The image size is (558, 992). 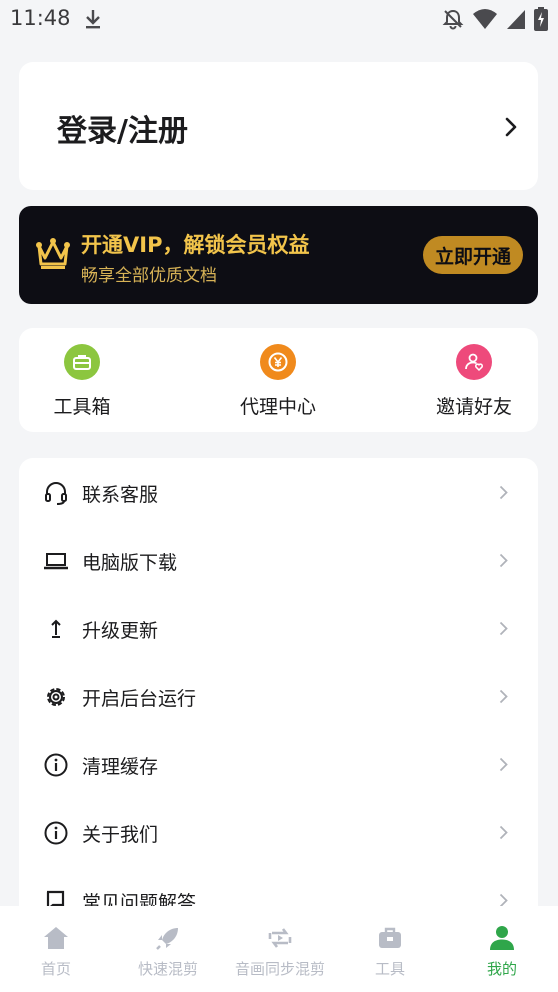 What do you see at coordinates (279, 20) in the screenshot?
I see `status-bar: 11:48` at bounding box center [279, 20].